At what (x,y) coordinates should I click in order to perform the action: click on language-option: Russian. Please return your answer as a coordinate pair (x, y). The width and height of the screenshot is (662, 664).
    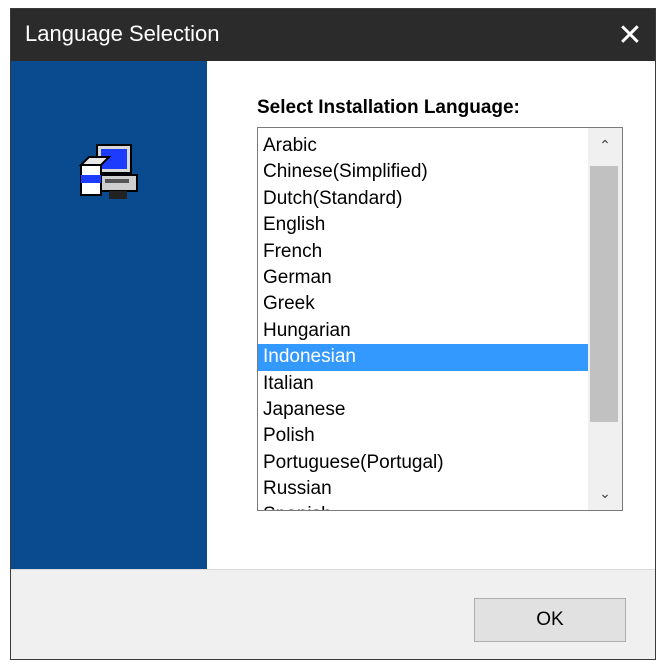
    Looking at the image, I should click on (424, 489).